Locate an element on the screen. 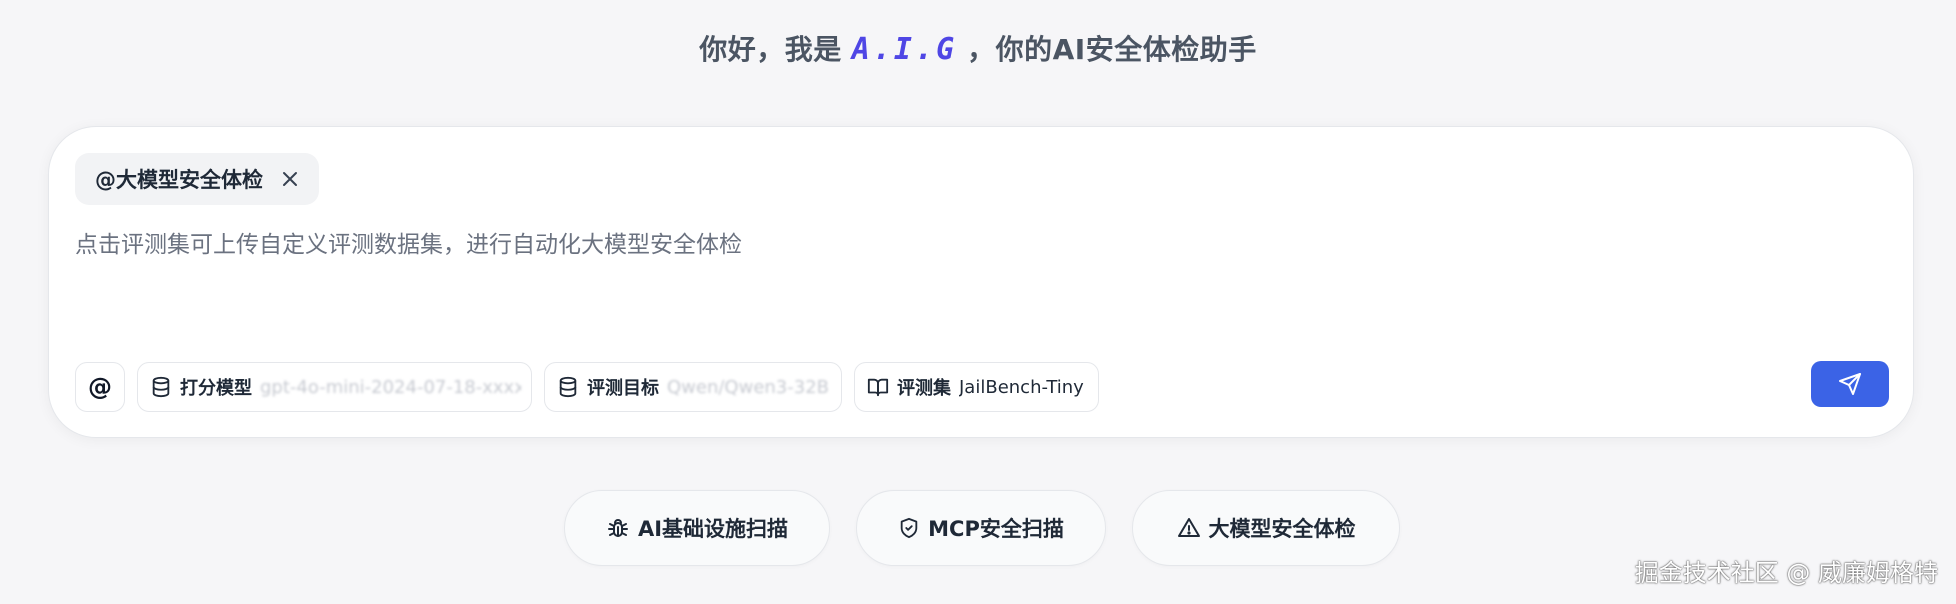 This screenshot has width=1956, height=604. scoring-model-value: gpt-4o-mini-2024-07-18-xxxxxxx is located at coordinates (390, 387).